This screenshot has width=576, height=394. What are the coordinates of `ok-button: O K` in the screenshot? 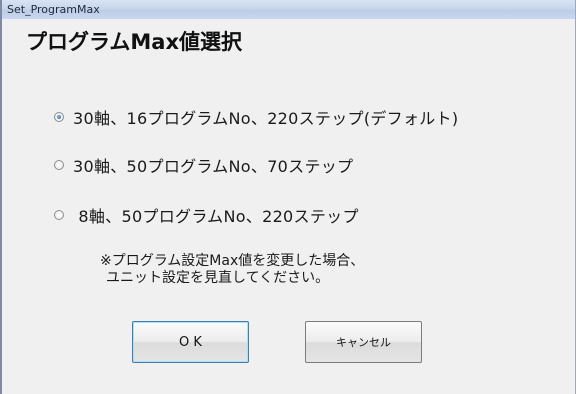 It's located at (190, 342).